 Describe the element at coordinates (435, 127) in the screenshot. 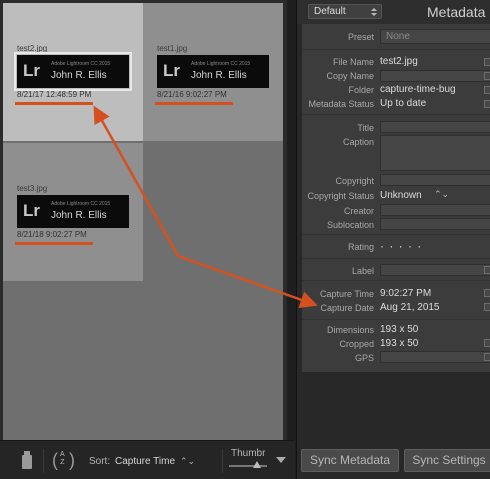

I see `title-field` at that location.